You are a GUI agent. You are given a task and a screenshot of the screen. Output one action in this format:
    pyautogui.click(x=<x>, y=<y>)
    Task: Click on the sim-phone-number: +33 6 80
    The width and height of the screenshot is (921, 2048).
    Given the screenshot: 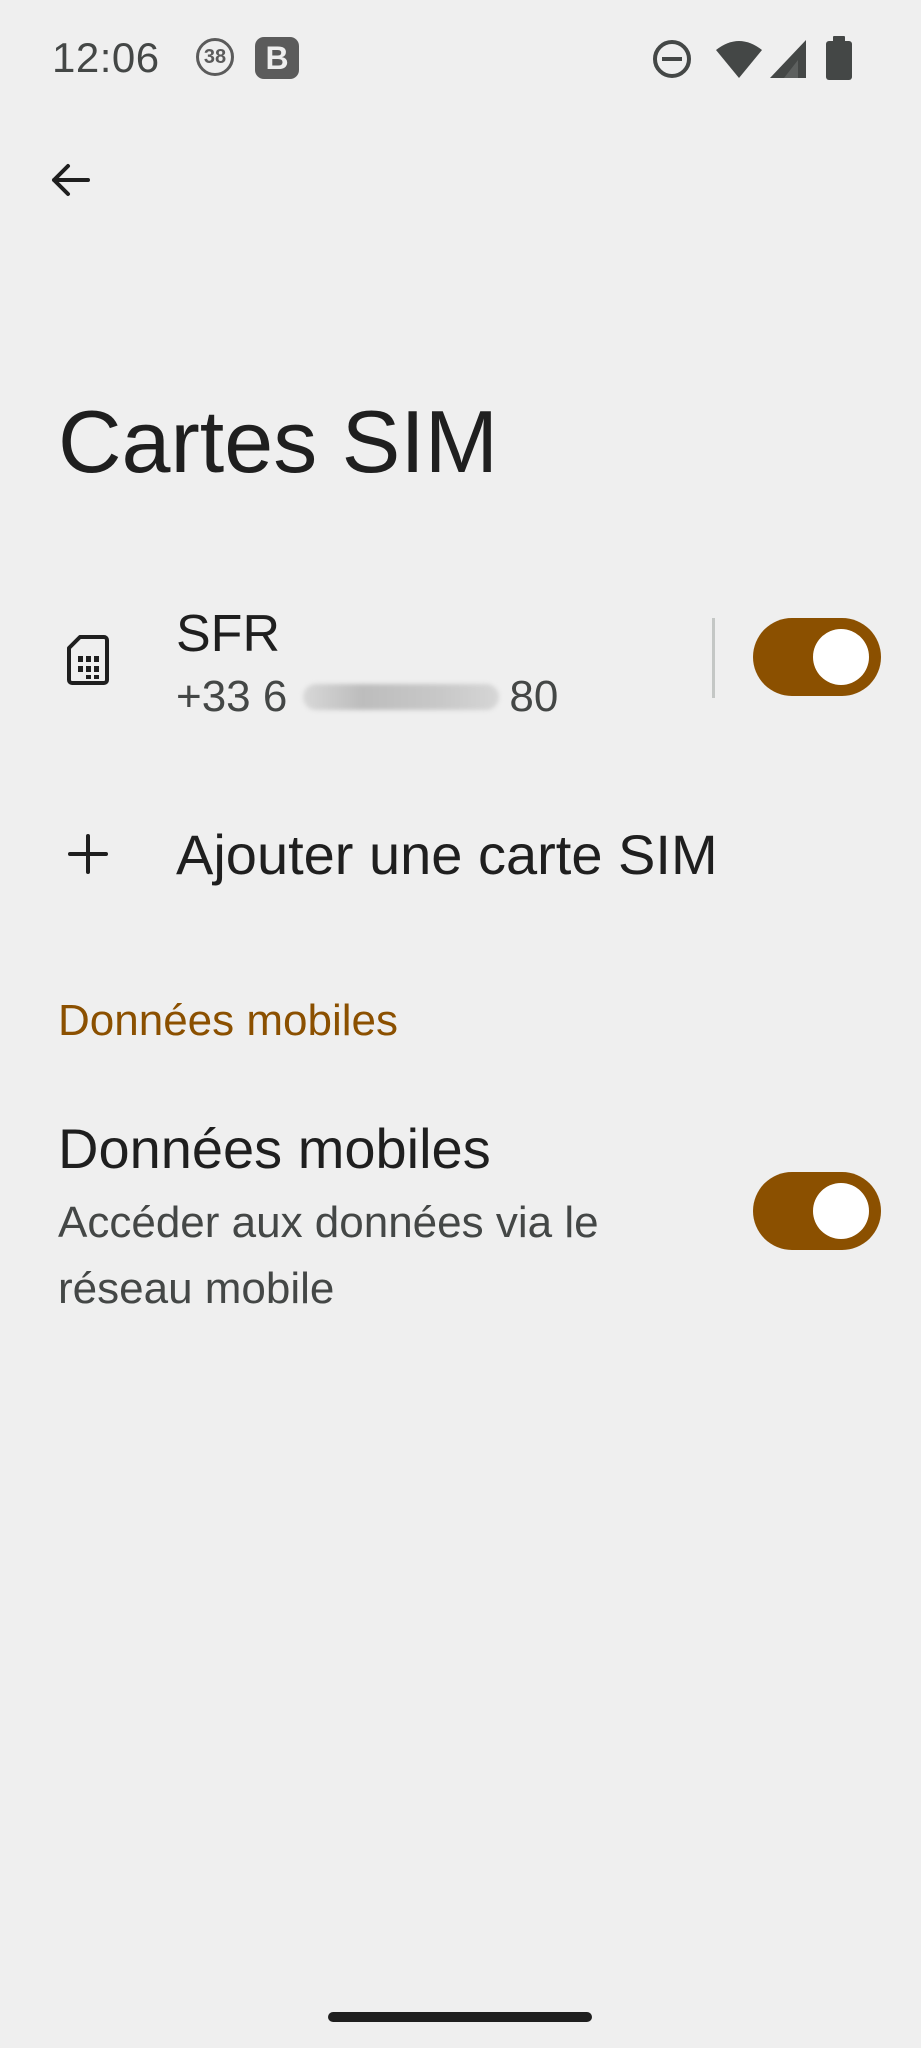 What is the action you would take?
    pyautogui.click(x=367, y=697)
    